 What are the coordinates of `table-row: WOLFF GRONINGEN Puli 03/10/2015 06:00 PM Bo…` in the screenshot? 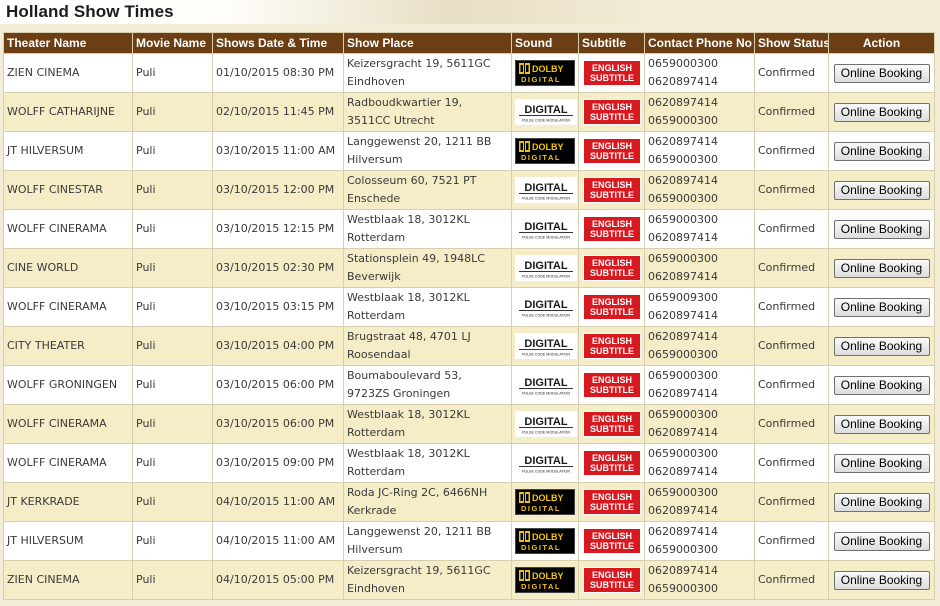 It's located at (469, 385).